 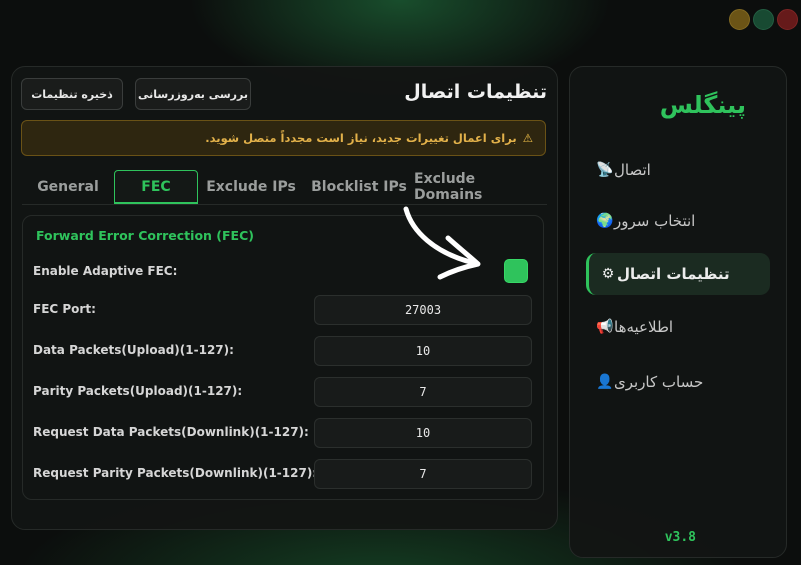 I want to click on fec-port-label: FEC Port:, so click(x=64, y=309).